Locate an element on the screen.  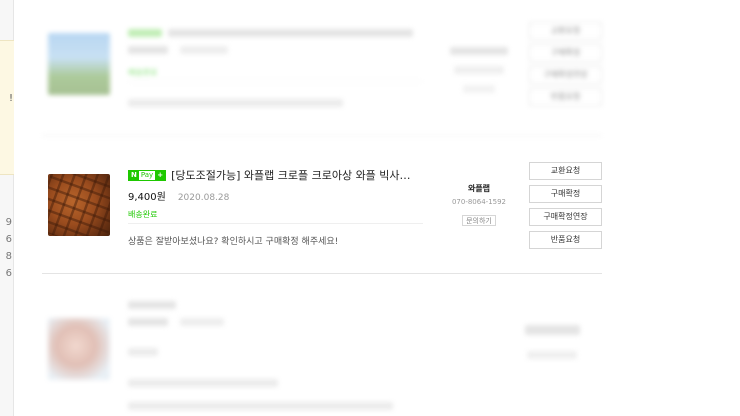
order-message: 상품은 잘받아보셨나요? 확인하시고 구매확정 해주세요! is located at coordinates (233, 242).